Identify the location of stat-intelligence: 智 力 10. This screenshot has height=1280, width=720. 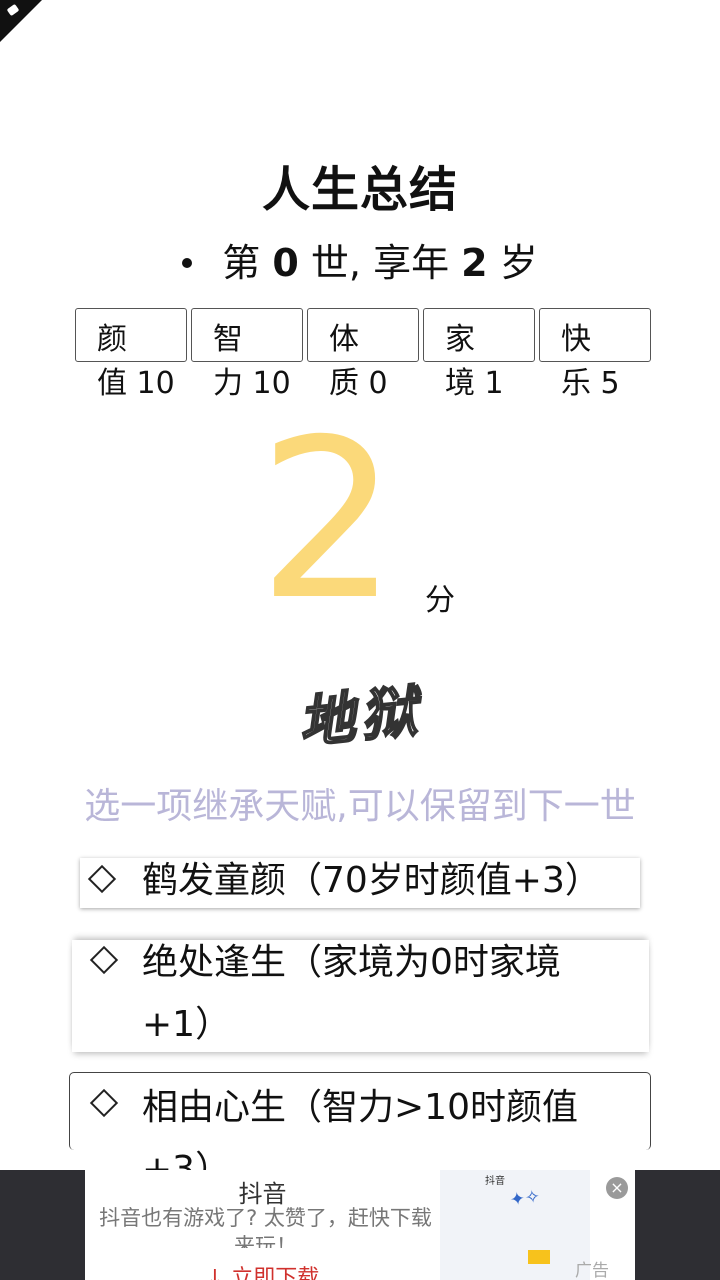
(247, 354).